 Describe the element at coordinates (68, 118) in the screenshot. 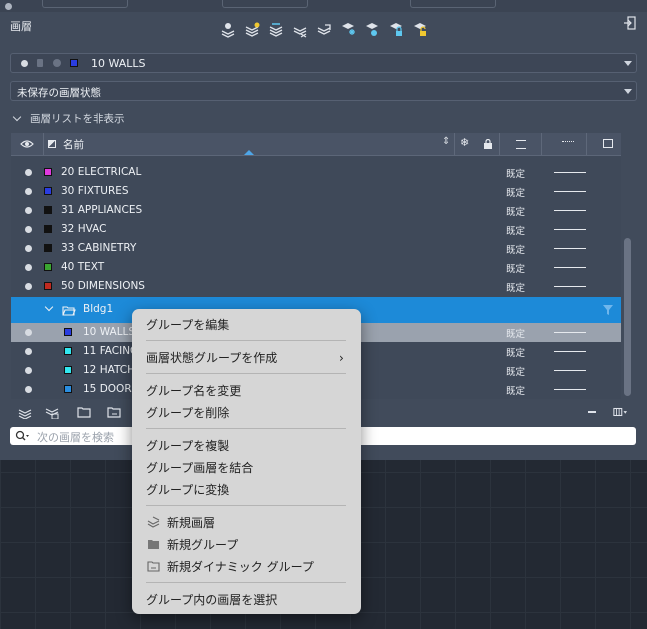

I see `hide-layer-list-toggle: 画層リストを非表示` at that location.